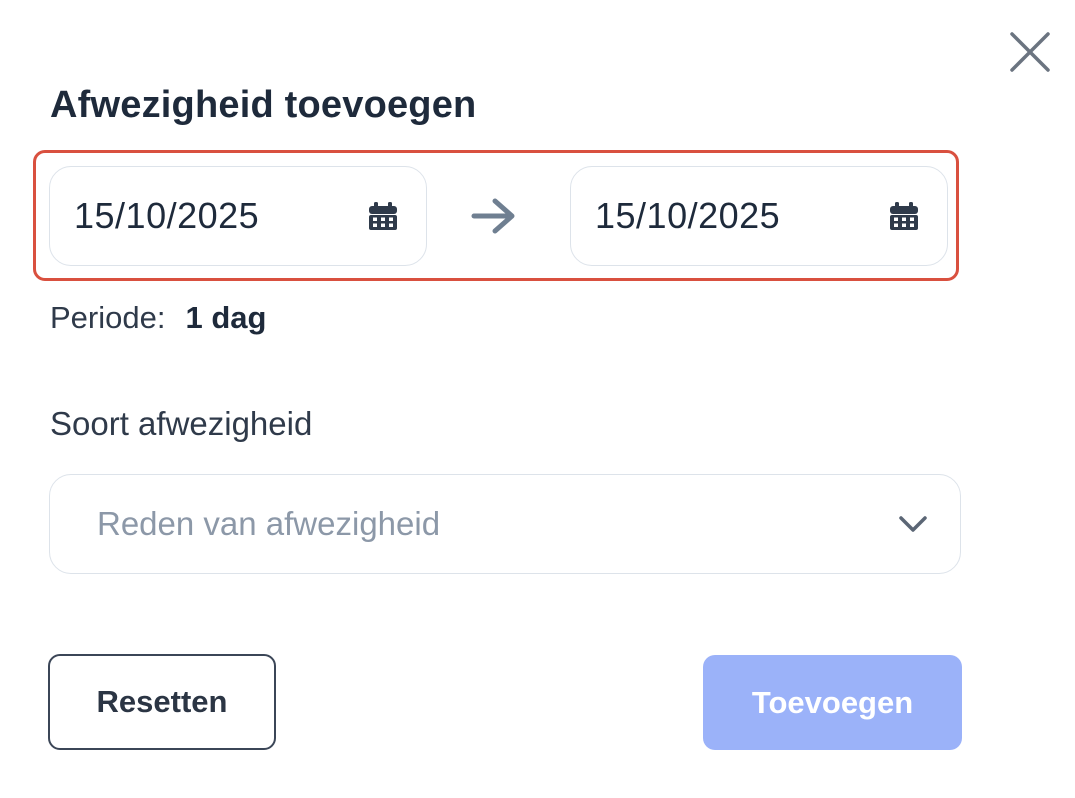 The height and width of the screenshot is (798, 1075). What do you see at coordinates (220, 216) in the screenshot?
I see `start-date-value: 15/10/2025` at bounding box center [220, 216].